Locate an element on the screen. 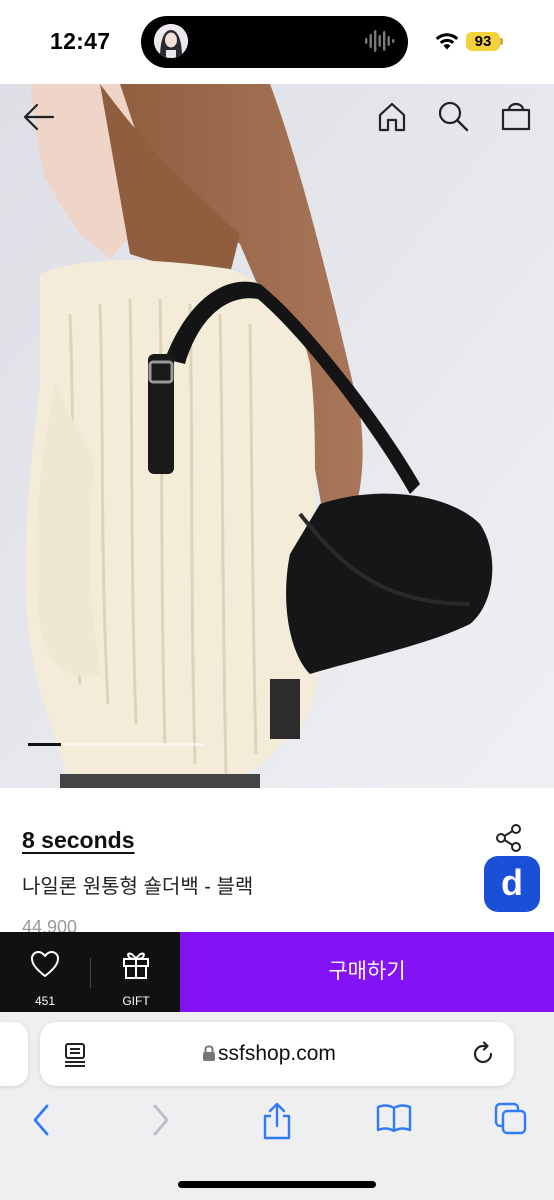 This screenshot has width=554, height=1200. address-bar-url: ssfshop.com is located at coordinates (277, 1053).